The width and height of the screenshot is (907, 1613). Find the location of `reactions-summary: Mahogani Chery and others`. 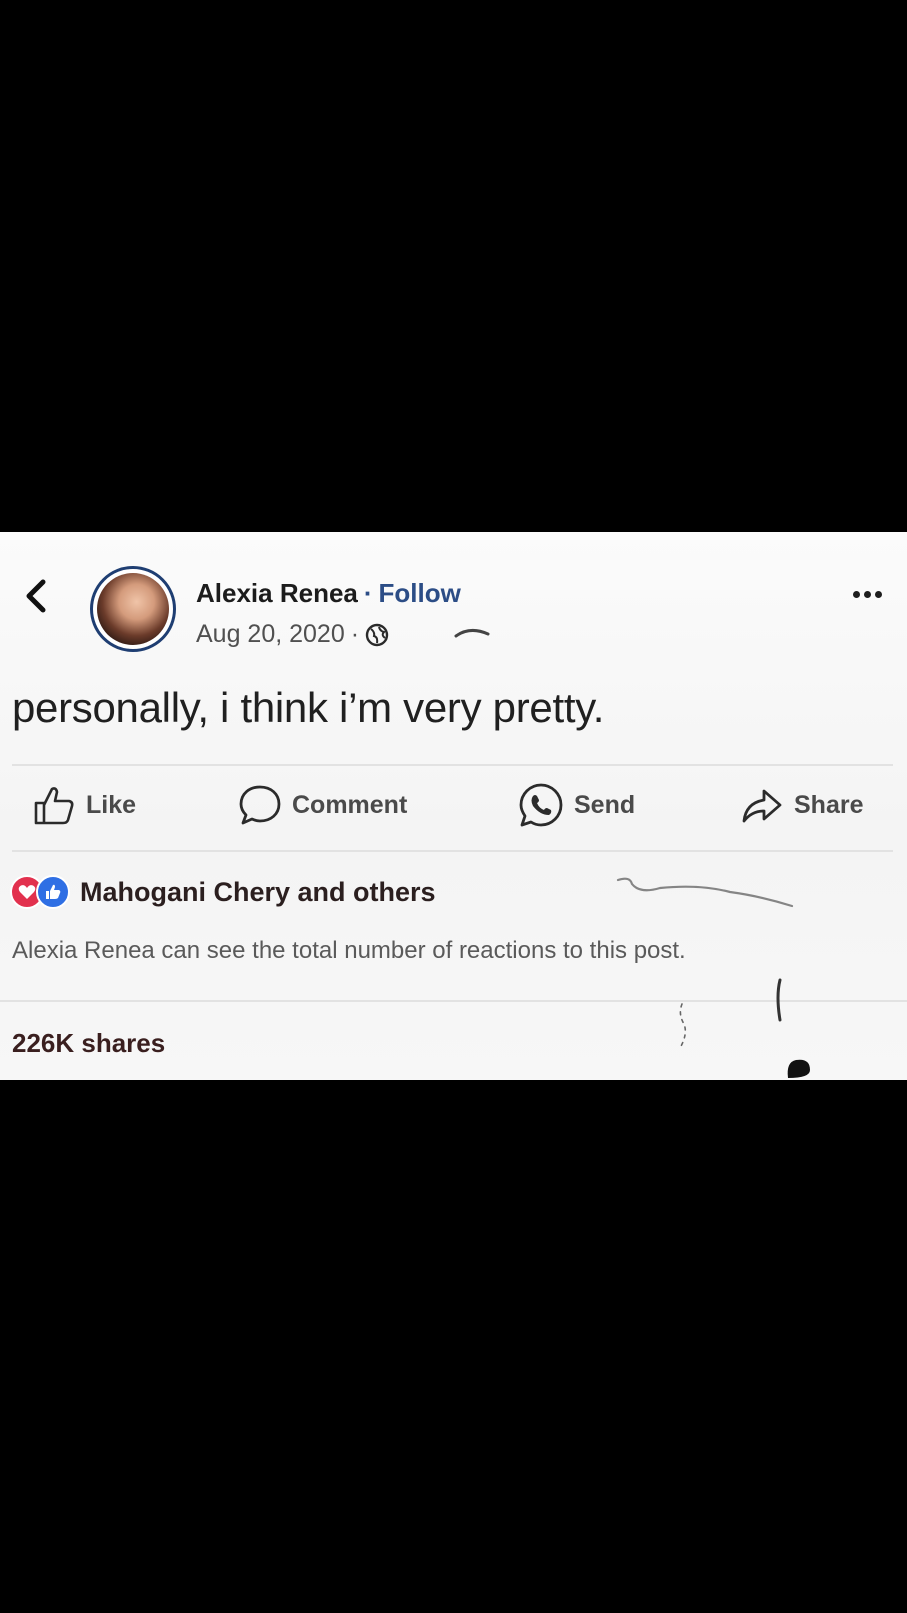

reactions-summary: Mahogani Chery and others is located at coordinates (223, 892).